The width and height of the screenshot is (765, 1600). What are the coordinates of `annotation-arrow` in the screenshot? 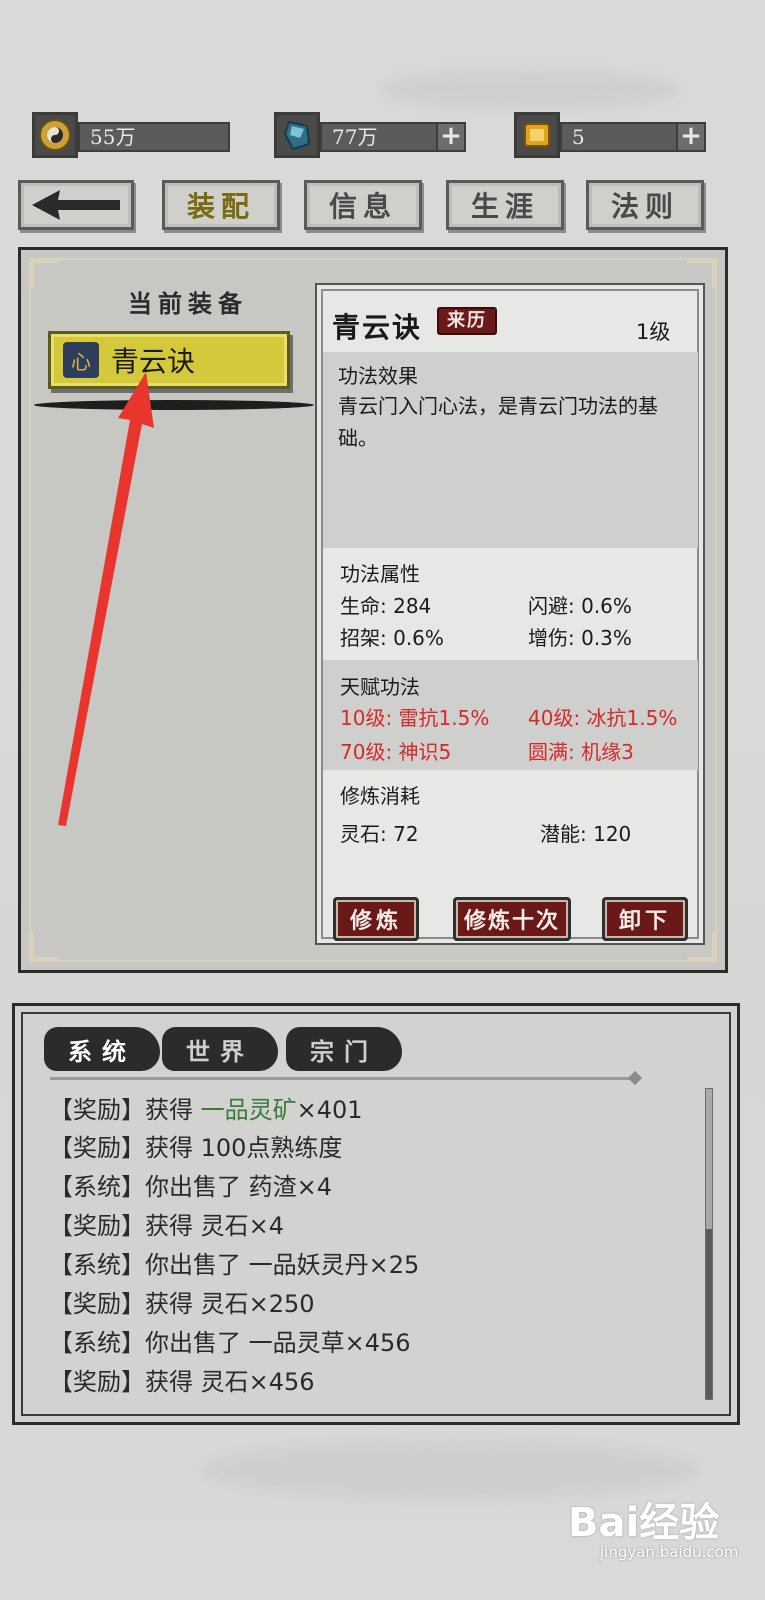 It's located at (106, 599).